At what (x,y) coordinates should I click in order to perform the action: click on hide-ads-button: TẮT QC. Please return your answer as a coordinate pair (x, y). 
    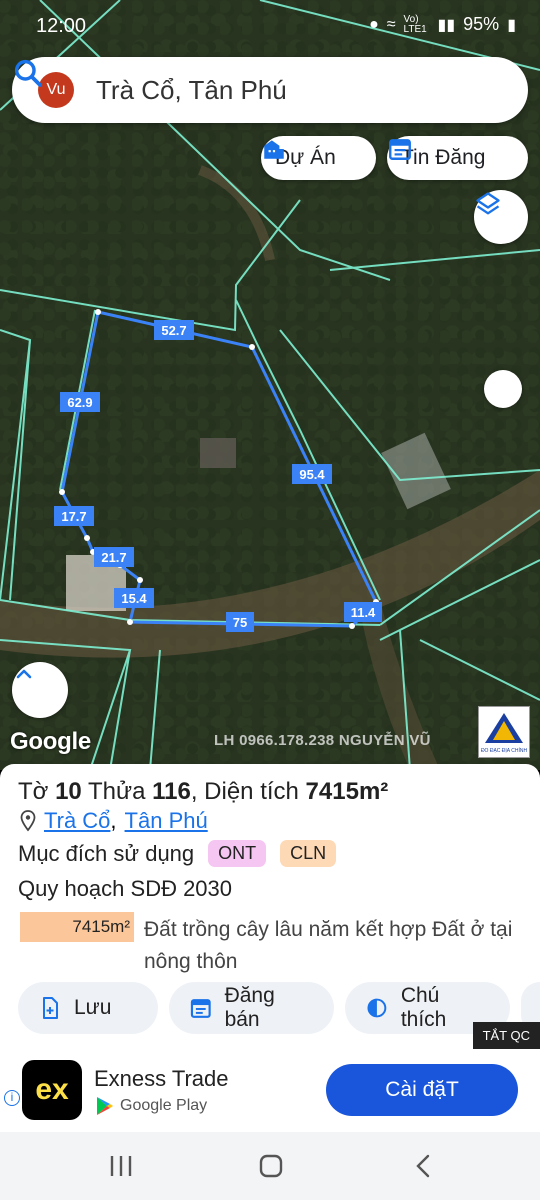
    Looking at the image, I should click on (506, 1035).